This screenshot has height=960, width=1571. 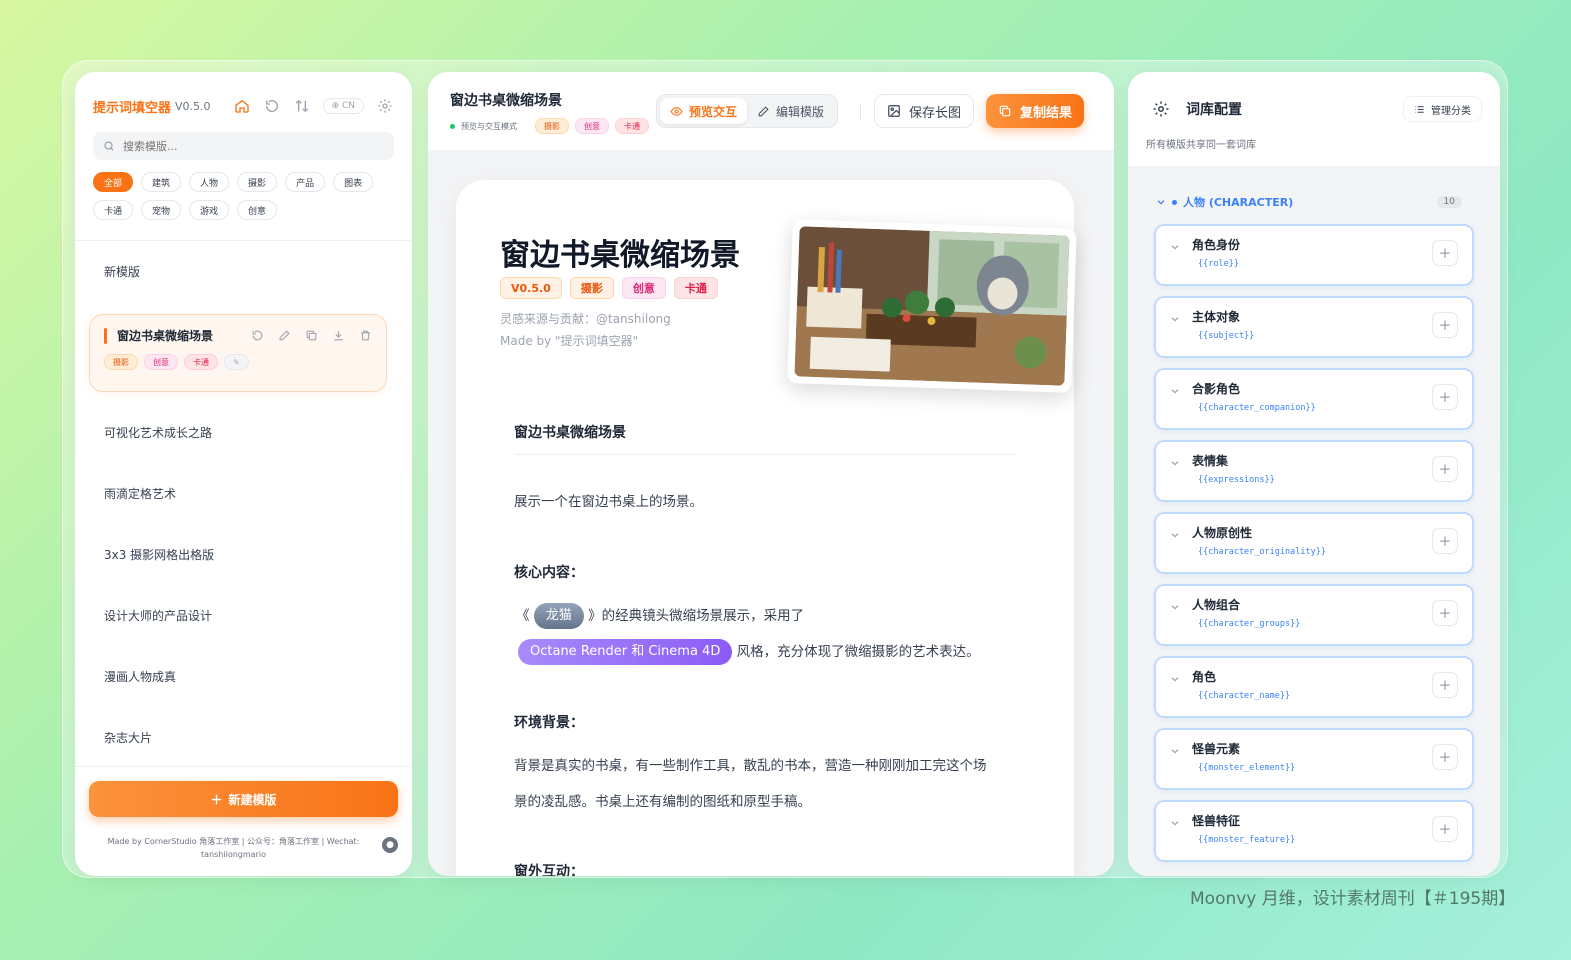 I want to click on template-search, so click(x=243, y=146).